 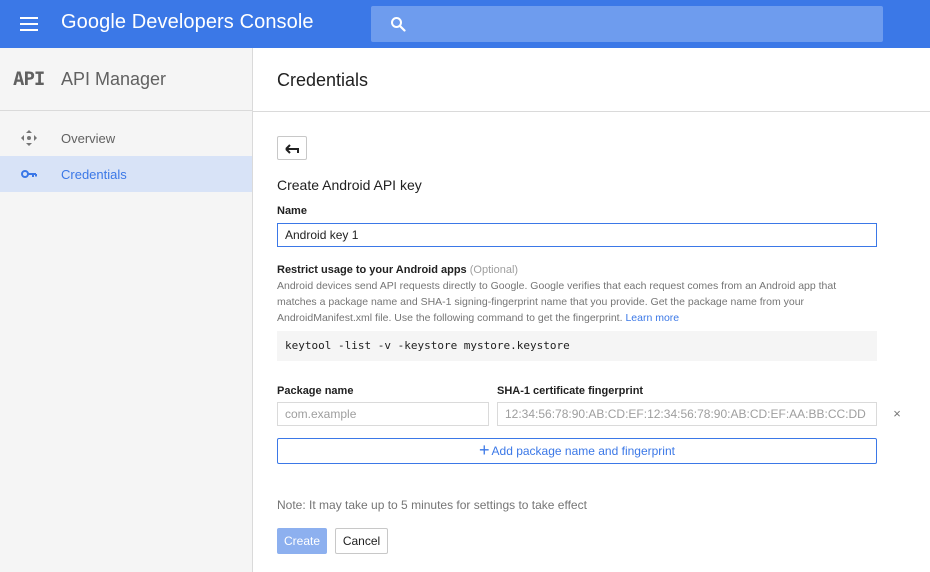 I want to click on overview-icon, so click(x=29, y=138).